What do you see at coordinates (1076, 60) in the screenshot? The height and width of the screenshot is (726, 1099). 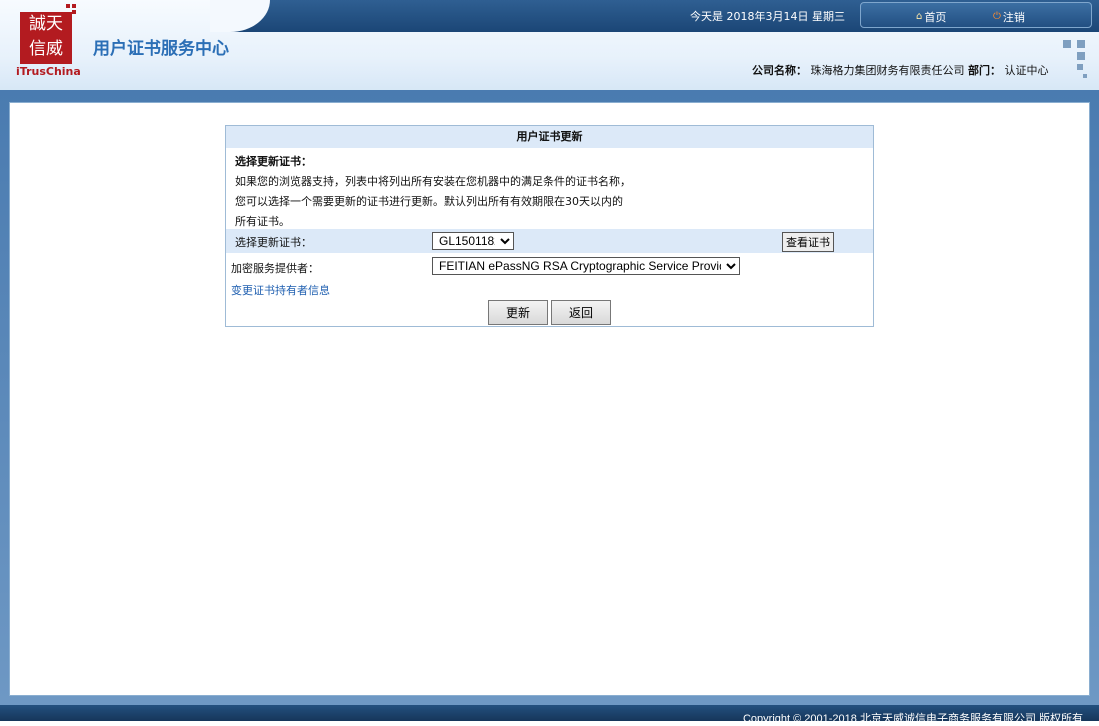 I see `decorative-blocks` at bounding box center [1076, 60].